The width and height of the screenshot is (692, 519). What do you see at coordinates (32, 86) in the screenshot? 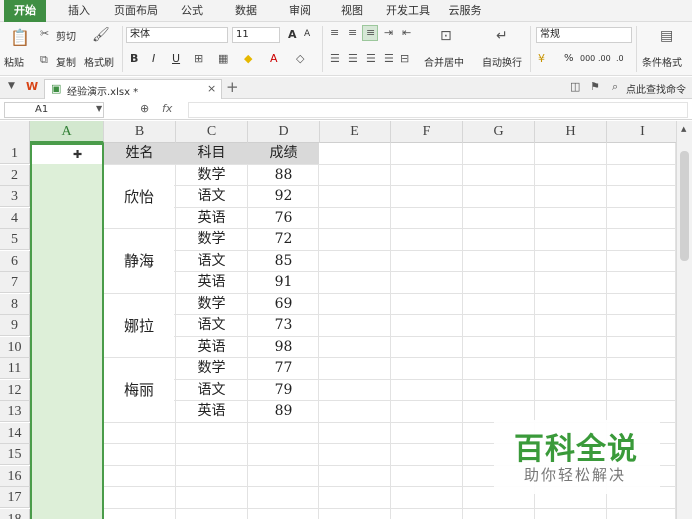
I see `wps-logo-icon: W` at bounding box center [32, 86].